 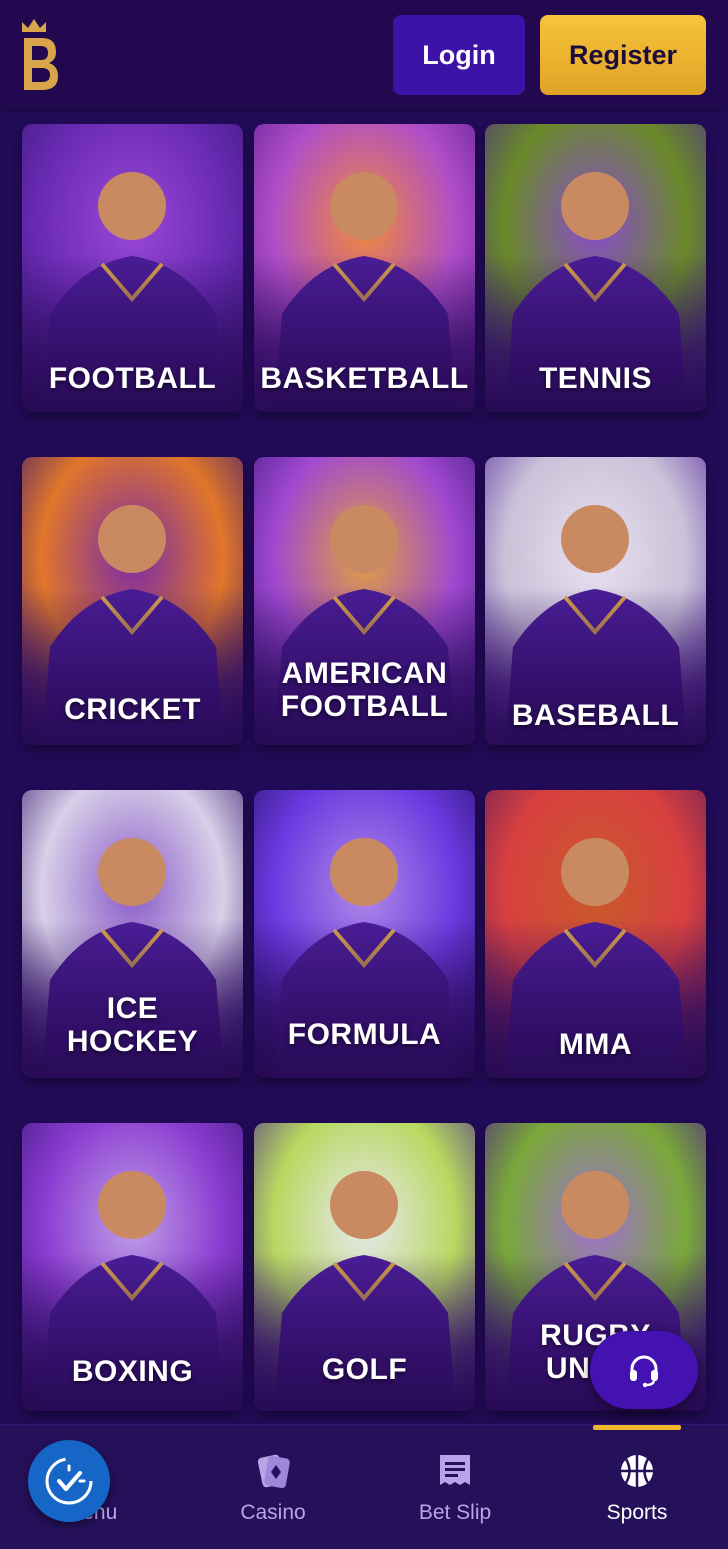 What do you see at coordinates (364, 1369) in the screenshot?
I see `sport-card-label: GOLF` at bounding box center [364, 1369].